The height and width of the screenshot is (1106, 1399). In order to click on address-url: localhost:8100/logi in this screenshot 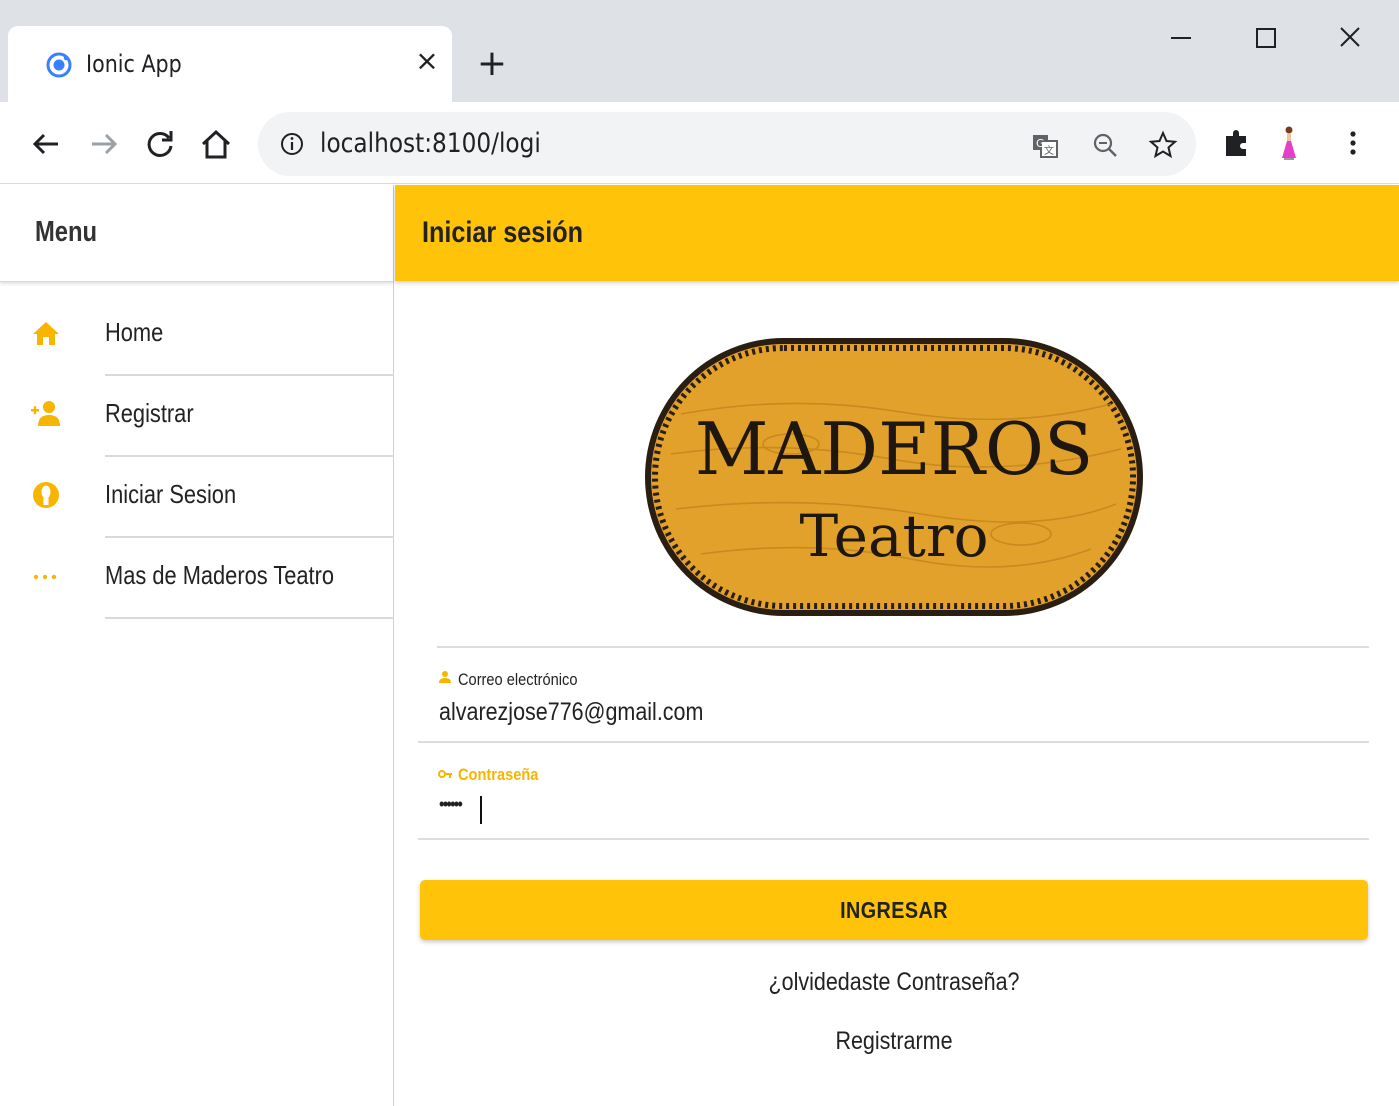, I will do `click(430, 143)`.